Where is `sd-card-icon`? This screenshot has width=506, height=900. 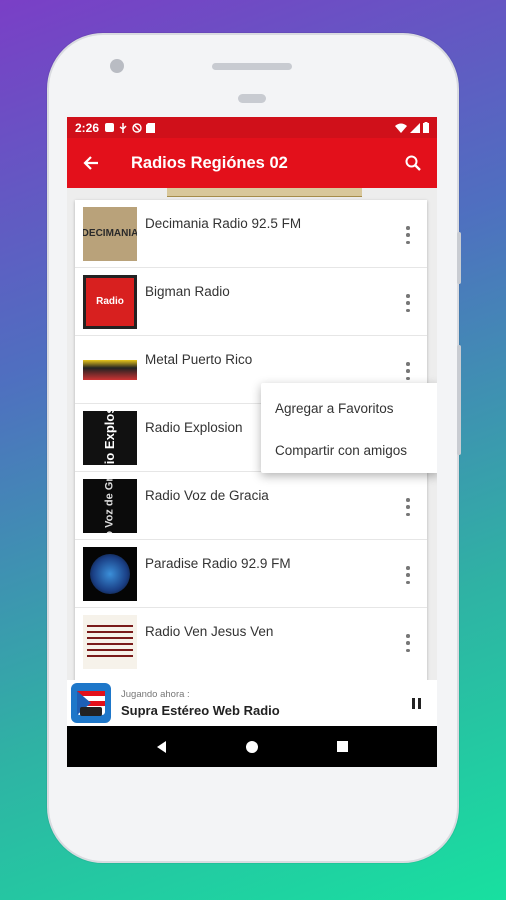
sd-card-icon is located at coordinates (151, 127).